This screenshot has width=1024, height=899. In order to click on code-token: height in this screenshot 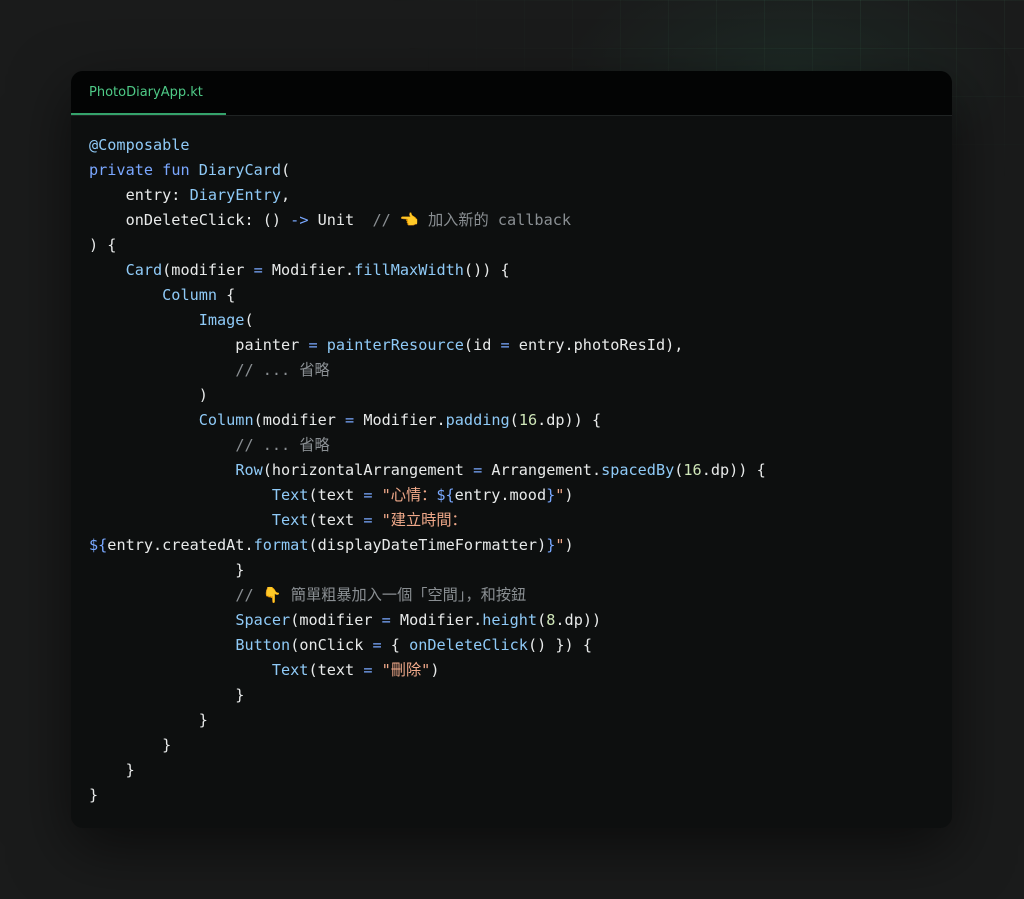, I will do `click(510, 620)`.